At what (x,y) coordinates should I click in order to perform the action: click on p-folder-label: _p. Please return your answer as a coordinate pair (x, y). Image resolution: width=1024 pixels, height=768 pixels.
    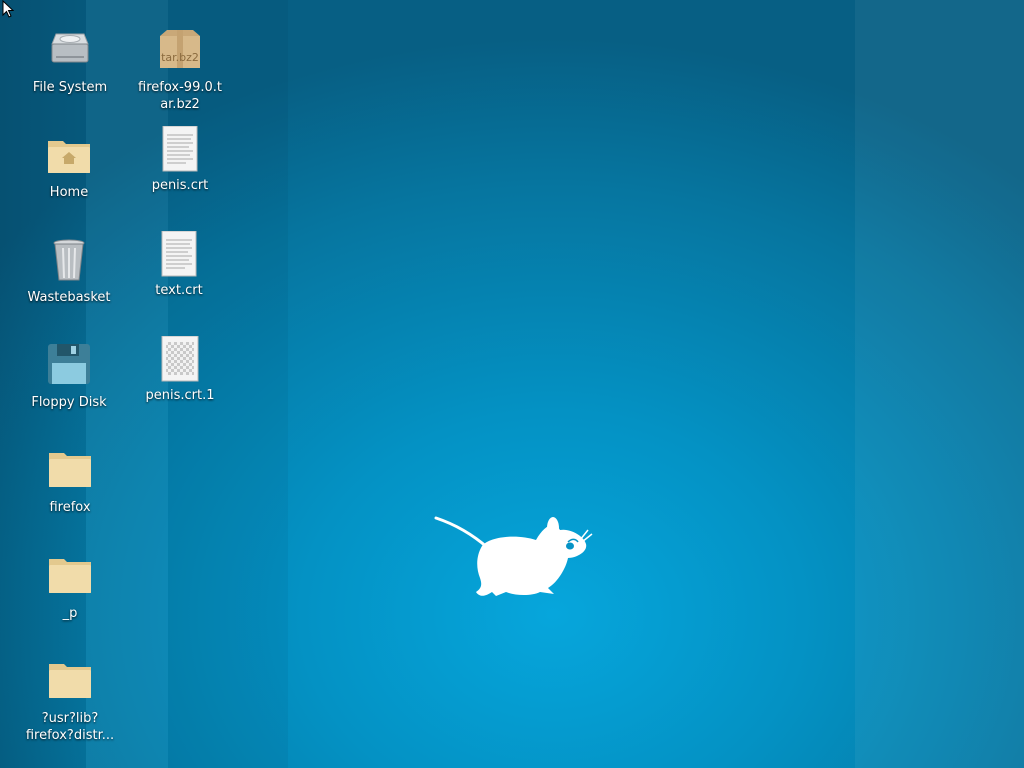
    Looking at the image, I should click on (70, 613).